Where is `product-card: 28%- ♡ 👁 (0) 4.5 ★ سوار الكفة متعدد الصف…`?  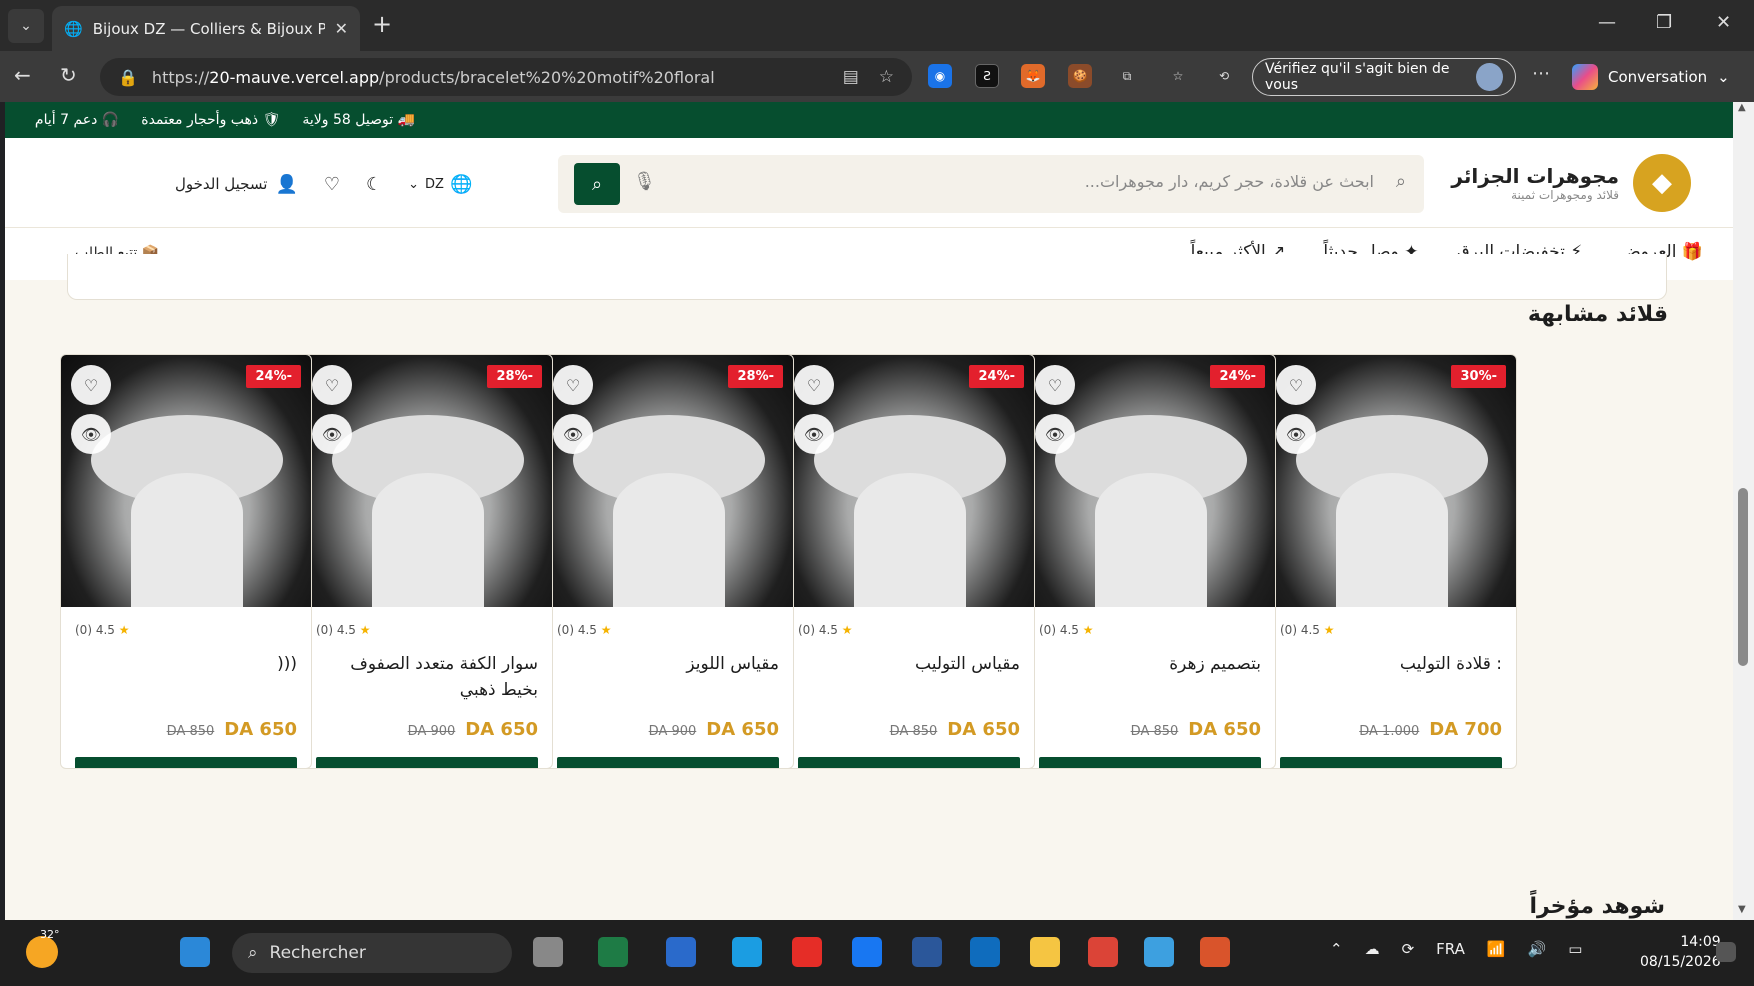 product-card: 28%- ♡ 👁 (0) 4.5 ★ سوار الكفة متعدد الصف… is located at coordinates (427, 561).